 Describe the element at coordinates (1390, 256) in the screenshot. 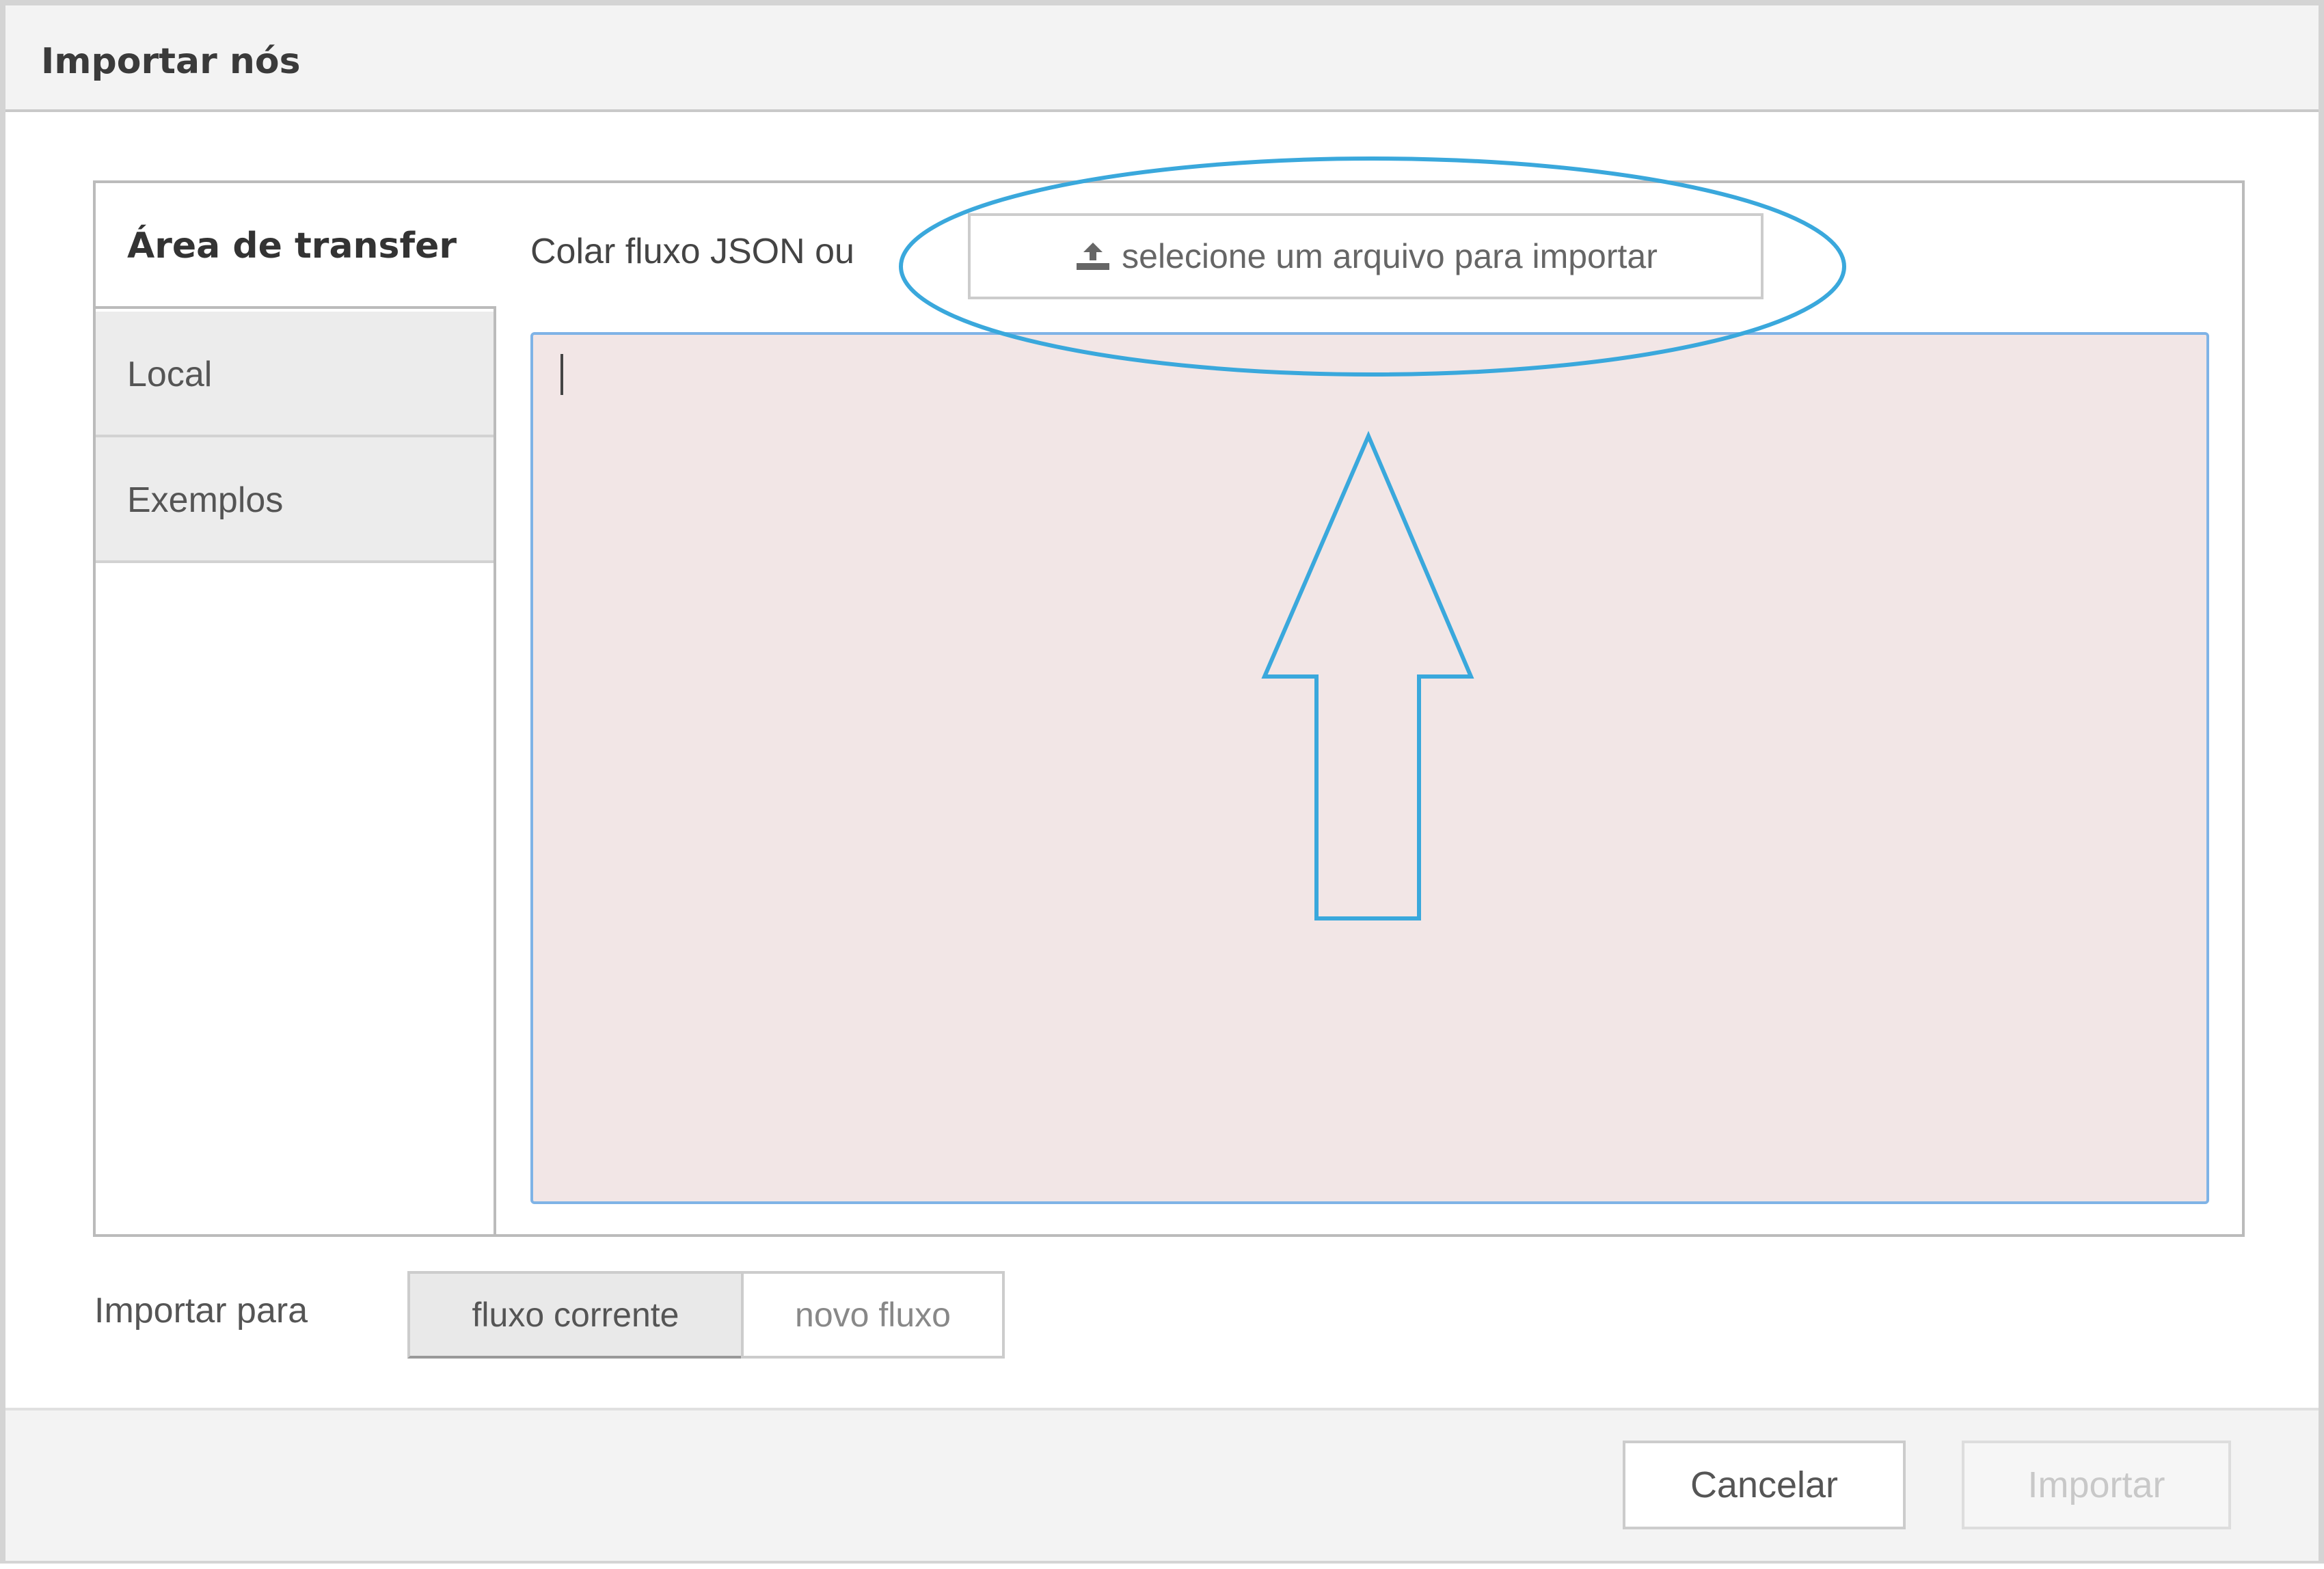

I see `select-file-label: selecione um arquivo para importar` at that location.